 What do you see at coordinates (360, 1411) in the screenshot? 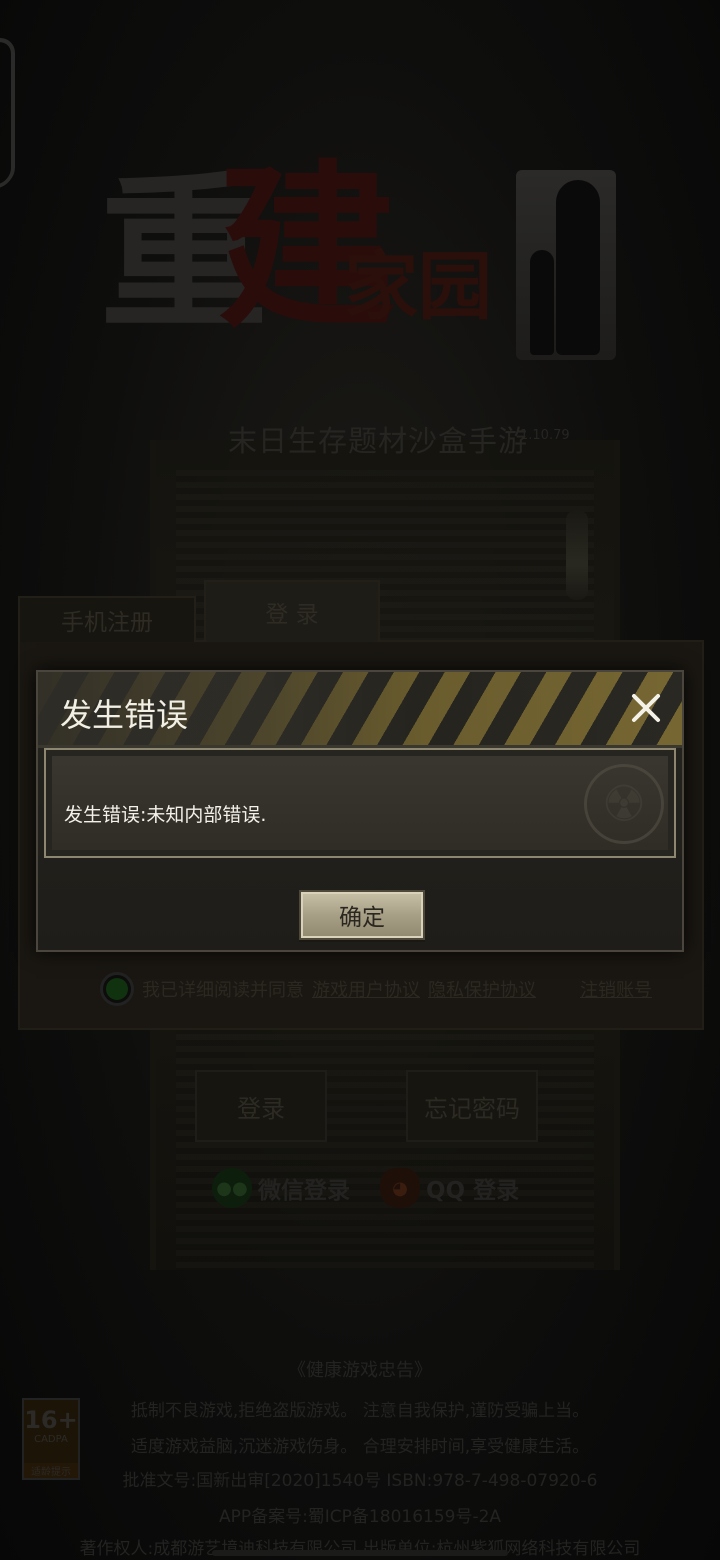
I see `health-notice-line: 抵制不良游戏,拒绝盗版游戏。 注意自我保护,谨防受骗上当。` at bounding box center [360, 1411].